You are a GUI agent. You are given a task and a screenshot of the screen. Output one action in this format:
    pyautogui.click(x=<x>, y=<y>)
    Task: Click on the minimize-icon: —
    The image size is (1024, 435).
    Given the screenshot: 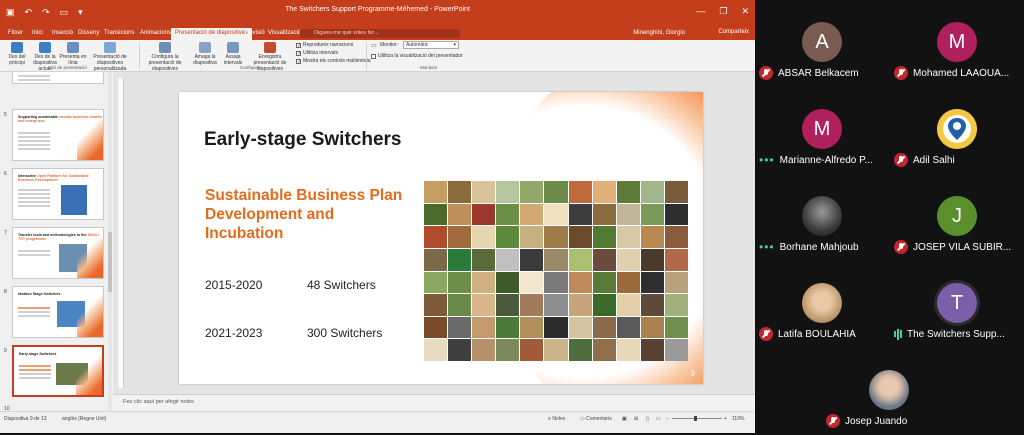 What is the action you would take?
    pyautogui.click(x=700, y=11)
    